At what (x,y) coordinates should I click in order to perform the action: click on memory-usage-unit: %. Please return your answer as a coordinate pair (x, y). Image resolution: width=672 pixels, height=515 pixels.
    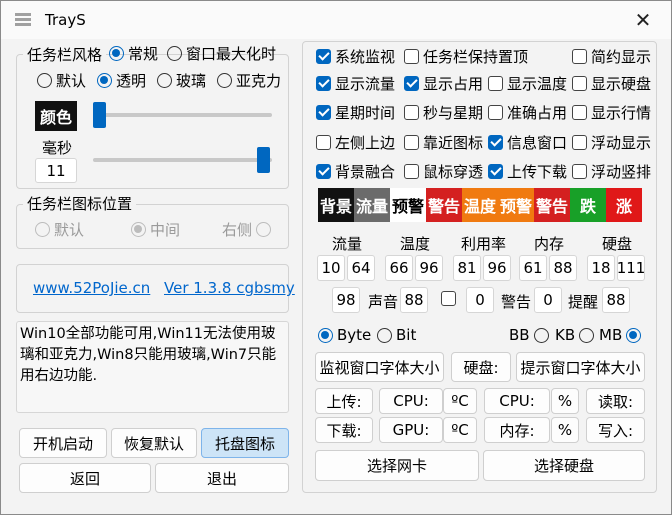
    Looking at the image, I should click on (565, 430).